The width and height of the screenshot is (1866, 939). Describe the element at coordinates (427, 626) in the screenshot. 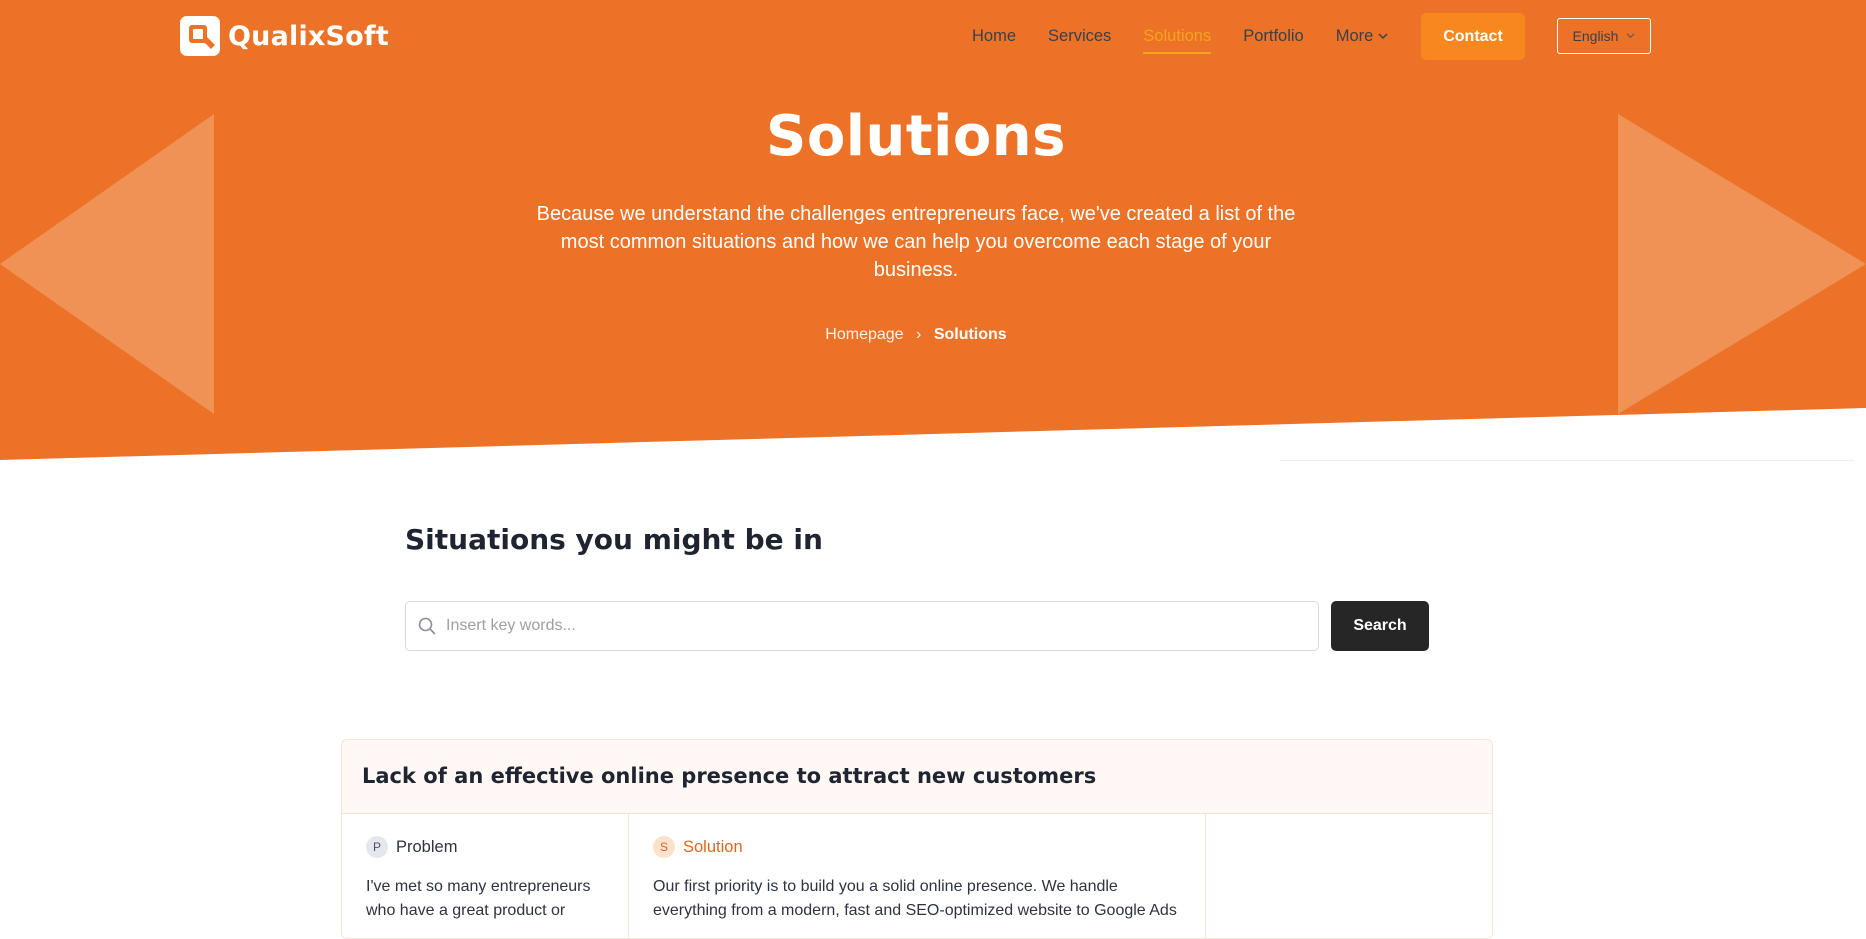

I see `search-icon` at that location.